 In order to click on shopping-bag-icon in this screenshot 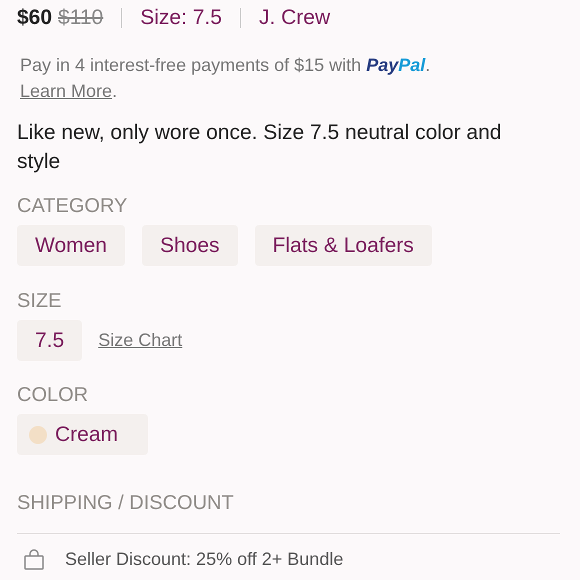, I will do `click(34, 559)`.